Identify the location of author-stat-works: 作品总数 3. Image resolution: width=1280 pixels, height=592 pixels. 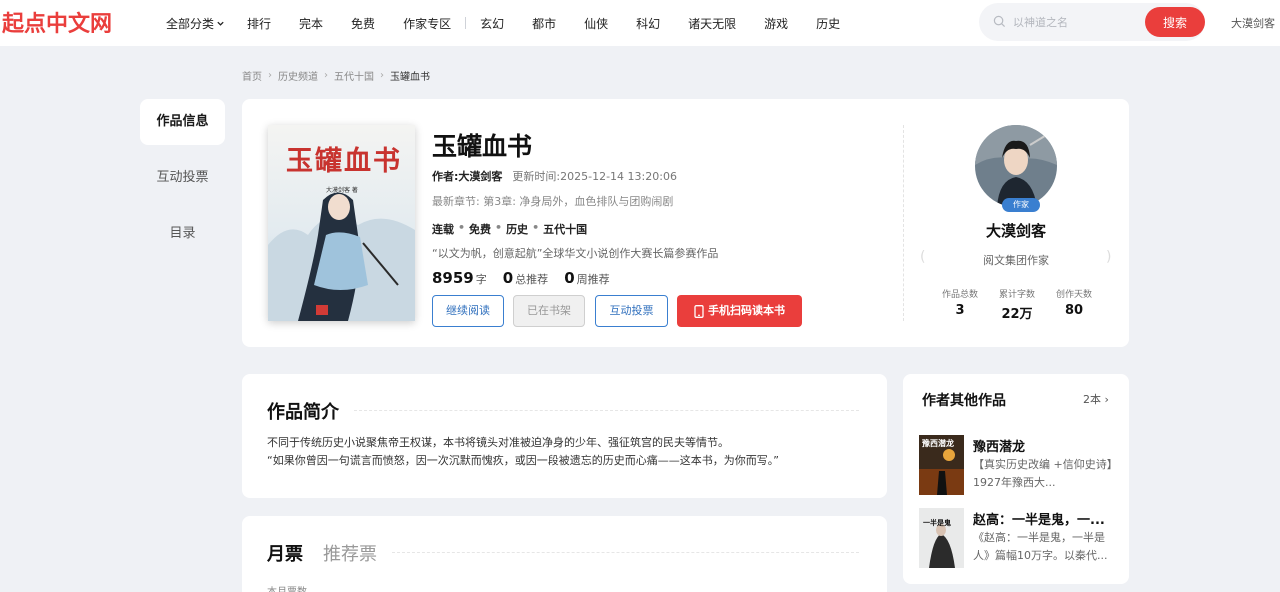
(960, 304).